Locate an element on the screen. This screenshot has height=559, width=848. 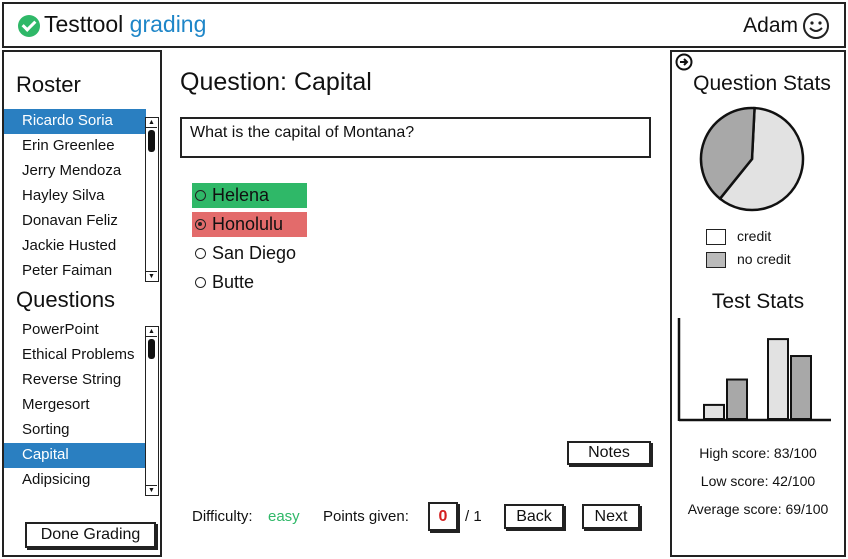
list-item: Mergesort is located at coordinates (75, 405).